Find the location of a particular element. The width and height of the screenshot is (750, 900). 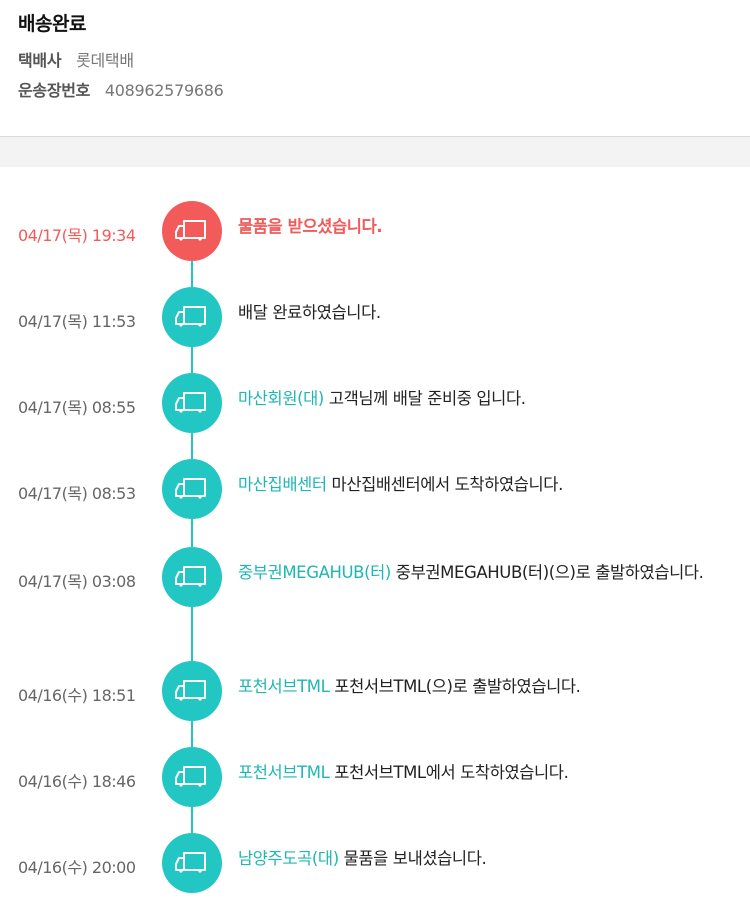

event-timestamp: 04/17(목) 03:08 is located at coordinates (77, 581).